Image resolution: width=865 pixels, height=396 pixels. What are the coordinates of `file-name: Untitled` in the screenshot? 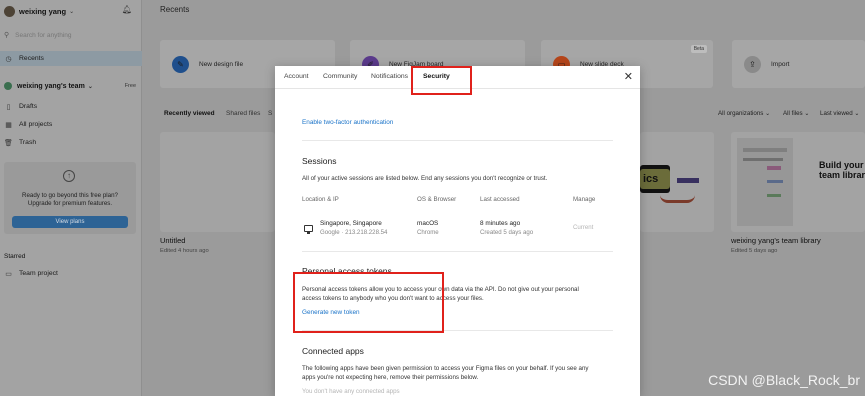 It's located at (172, 240).